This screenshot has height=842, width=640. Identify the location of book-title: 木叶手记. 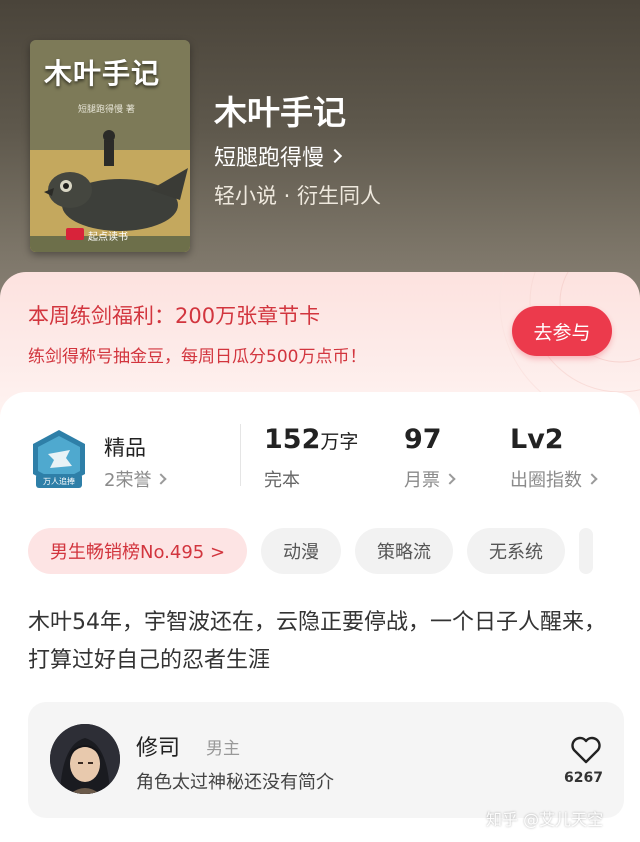
(280, 112).